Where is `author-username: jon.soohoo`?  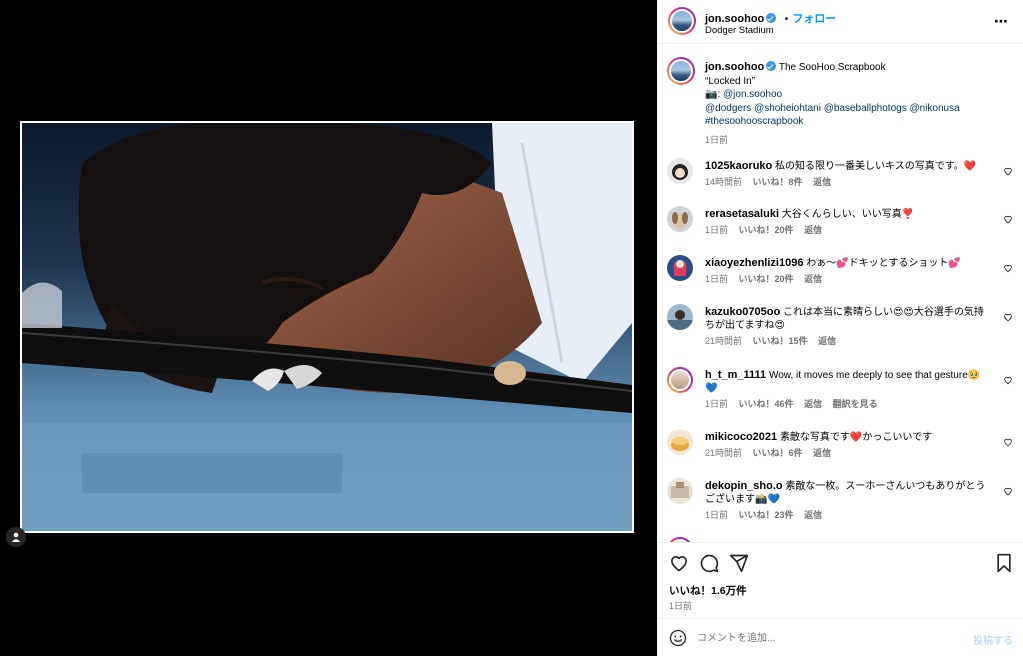
author-username: jon.soohoo is located at coordinates (734, 19).